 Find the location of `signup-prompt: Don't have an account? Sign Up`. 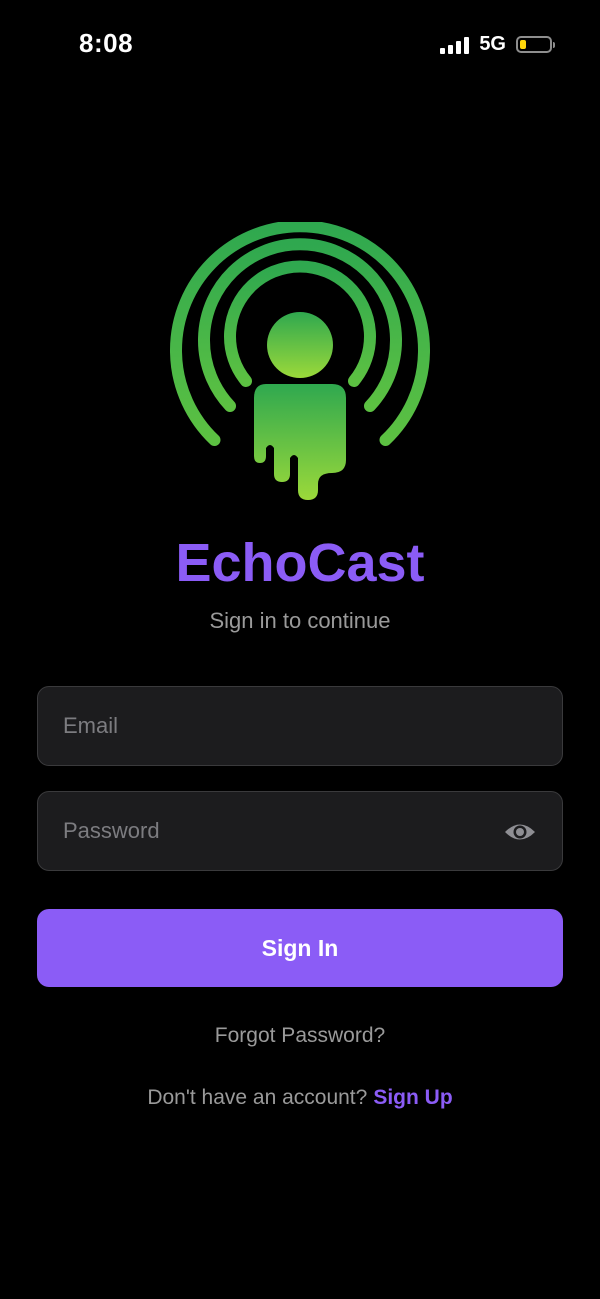

signup-prompt: Don't have an account? Sign Up is located at coordinates (300, 1098).